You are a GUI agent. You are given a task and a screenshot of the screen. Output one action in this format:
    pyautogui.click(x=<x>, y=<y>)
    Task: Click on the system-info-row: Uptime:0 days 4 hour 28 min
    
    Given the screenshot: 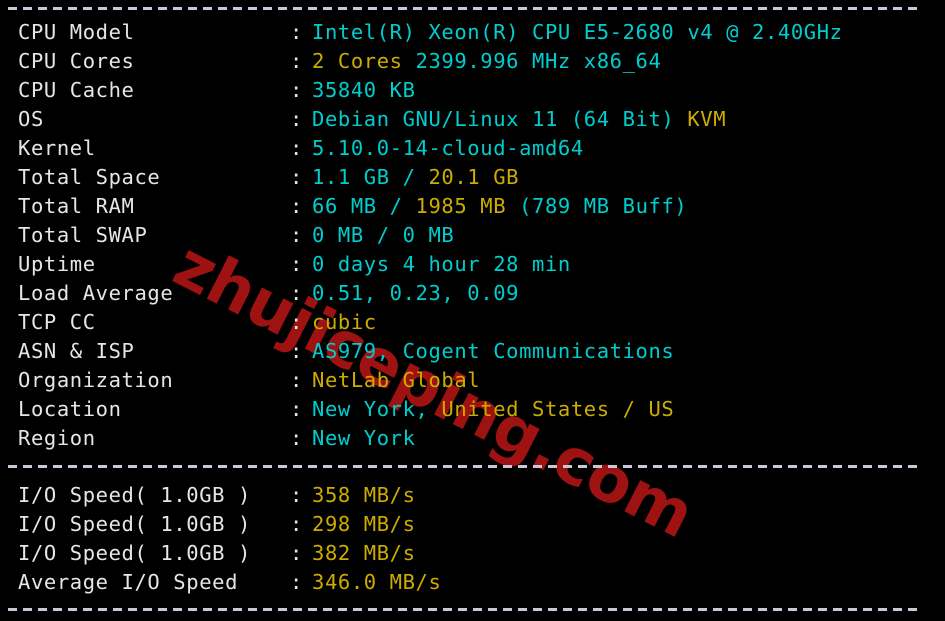 What is the action you would take?
    pyautogui.click(x=472, y=264)
    